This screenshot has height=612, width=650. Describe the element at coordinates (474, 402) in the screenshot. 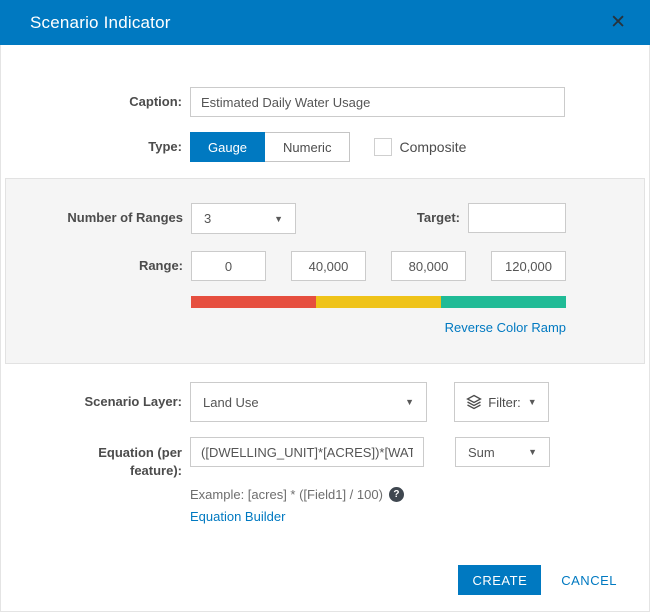

I see `layers-icon` at that location.